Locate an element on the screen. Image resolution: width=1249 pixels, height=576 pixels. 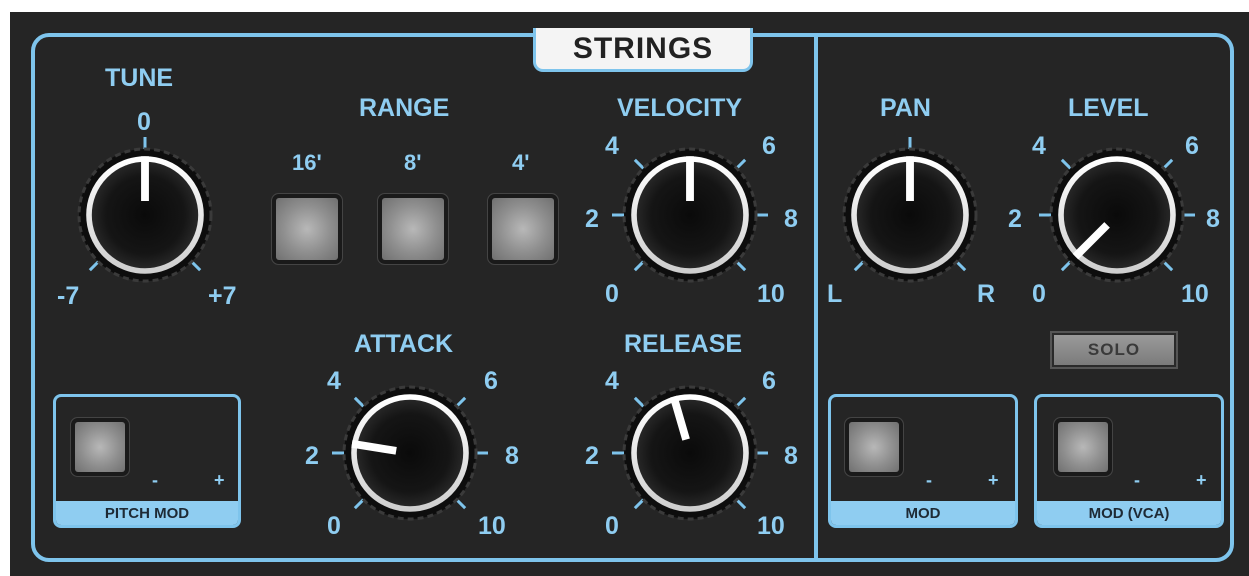
velocity-tick-8: 8 is located at coordinates (791, 219).